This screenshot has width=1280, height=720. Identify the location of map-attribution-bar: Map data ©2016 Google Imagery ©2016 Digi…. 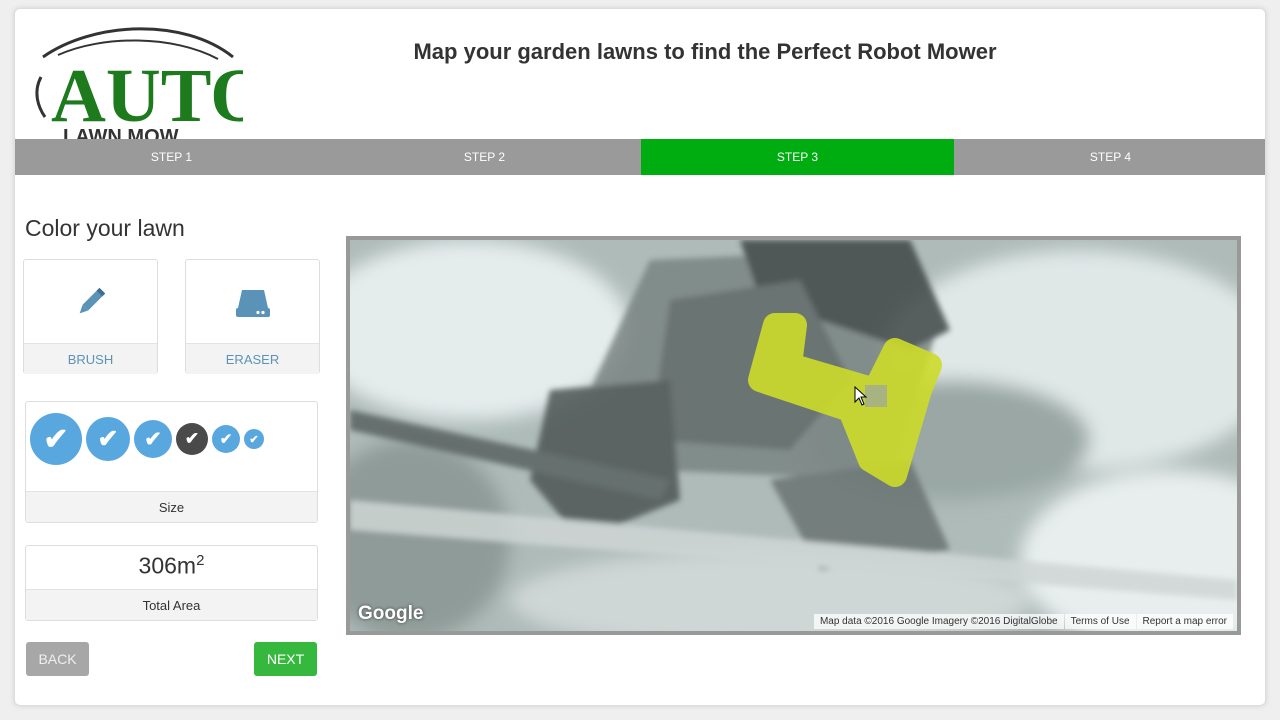
(1023, 621).